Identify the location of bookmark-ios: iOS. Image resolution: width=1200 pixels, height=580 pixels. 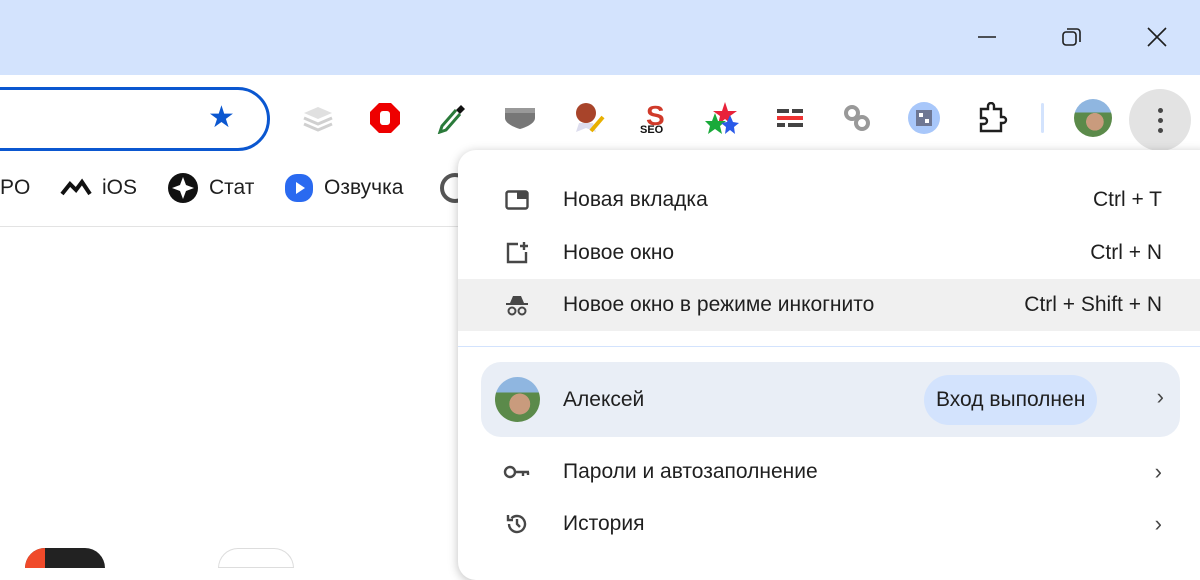
(98, 188).